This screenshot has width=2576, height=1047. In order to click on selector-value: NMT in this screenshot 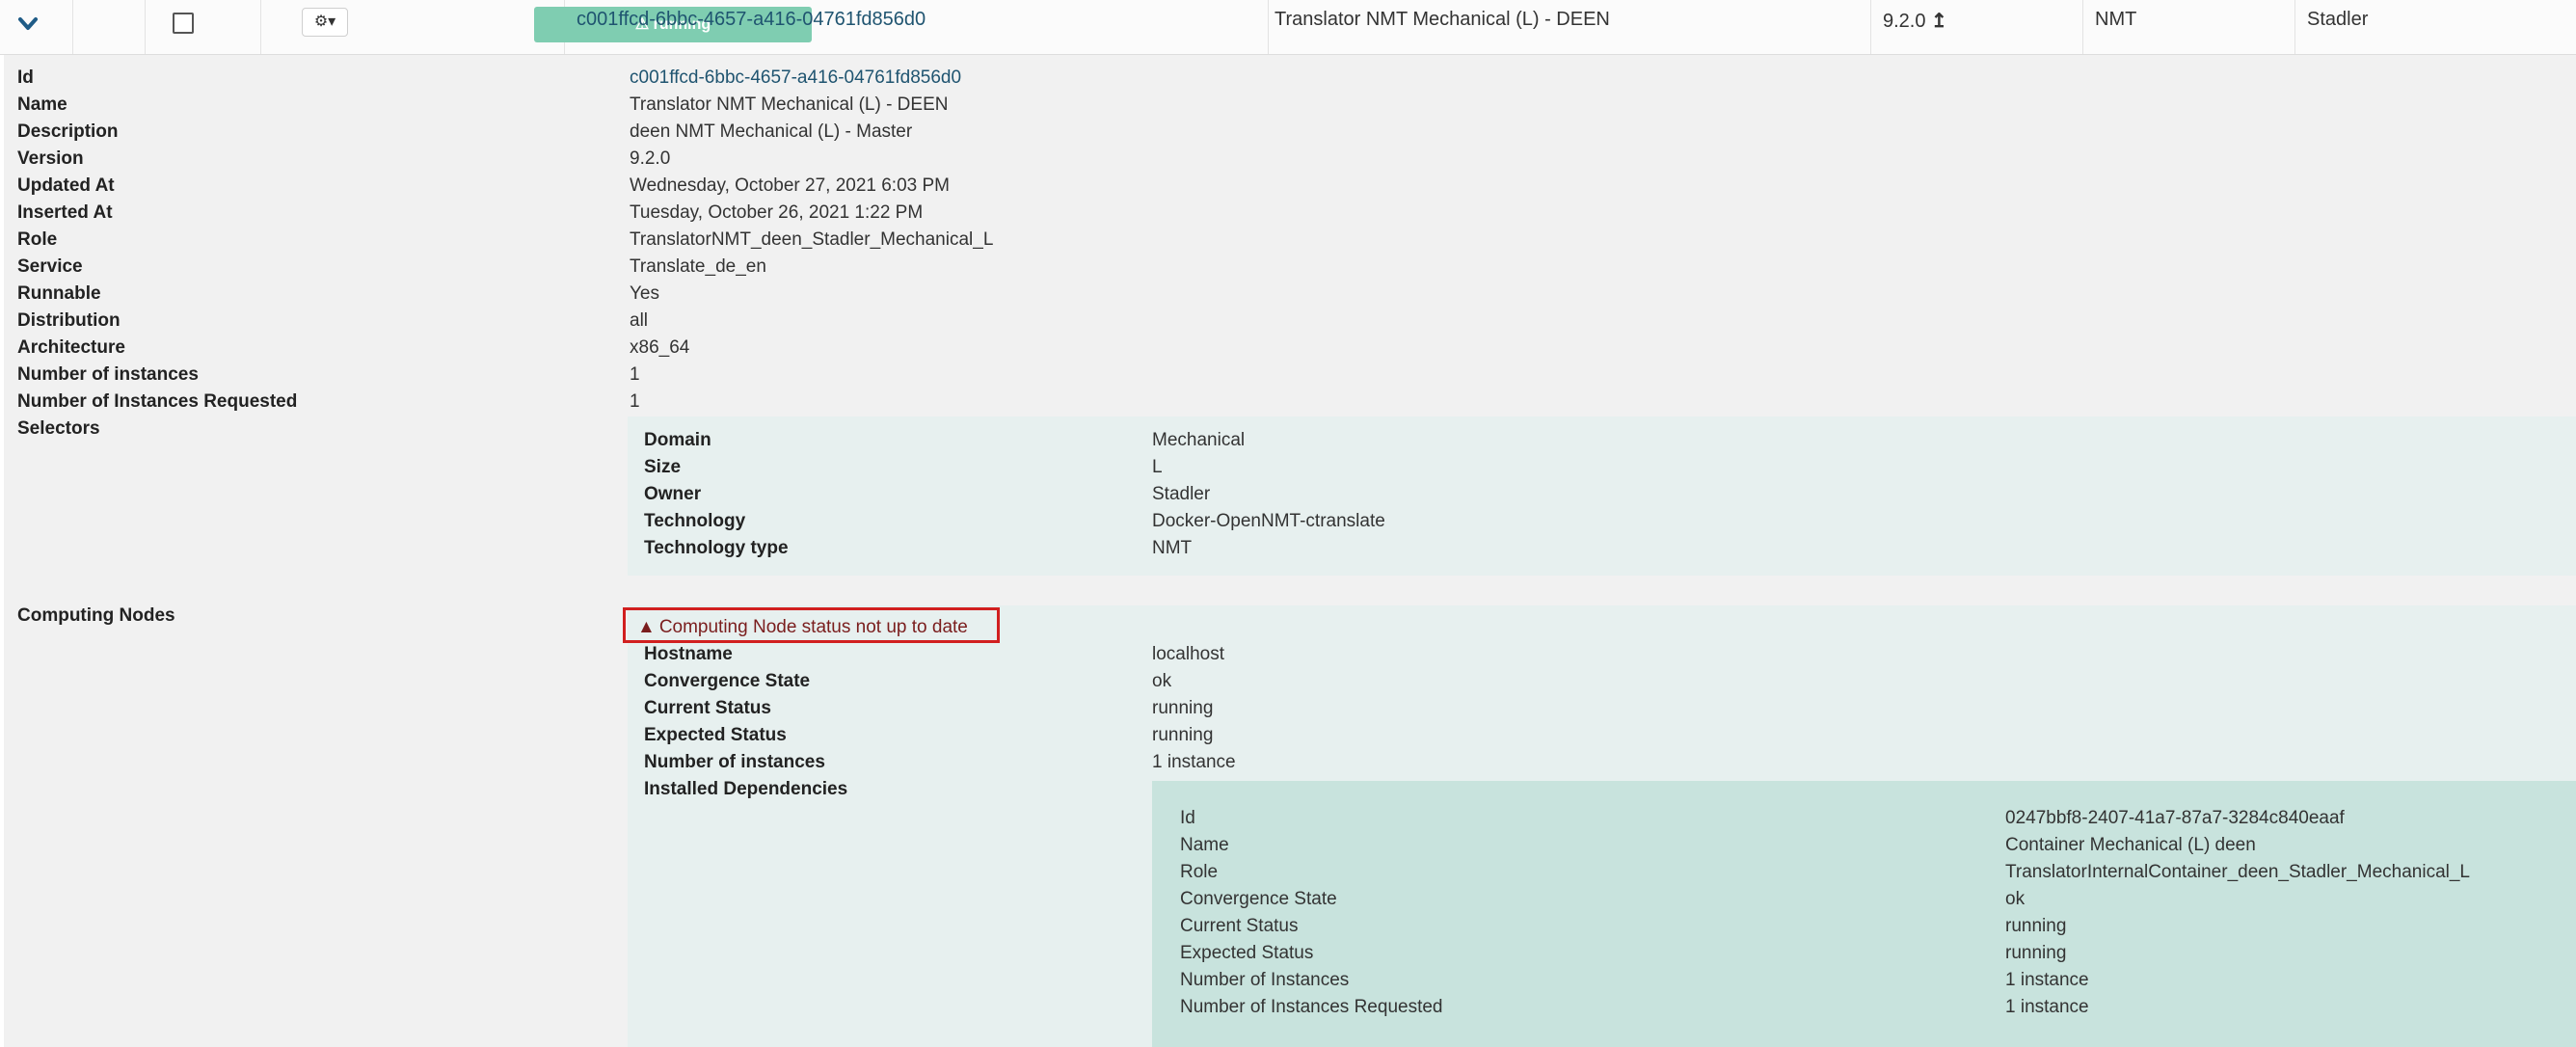, I will do `click(1173, 548)`.